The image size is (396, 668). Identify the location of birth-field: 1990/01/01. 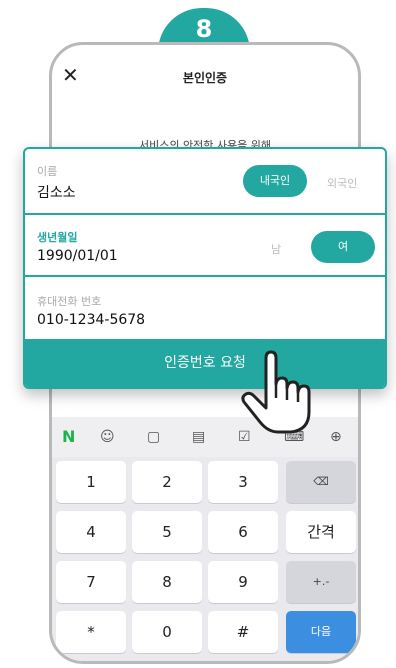
(77, 256).